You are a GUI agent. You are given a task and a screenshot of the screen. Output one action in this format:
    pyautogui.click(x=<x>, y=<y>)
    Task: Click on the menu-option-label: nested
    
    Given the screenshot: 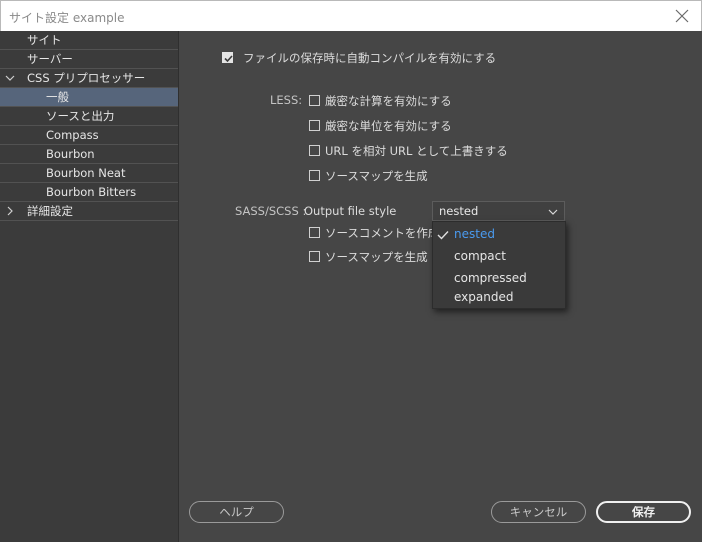 What is the action you would take?
    pyautogui.click(x=474, y=234)
    